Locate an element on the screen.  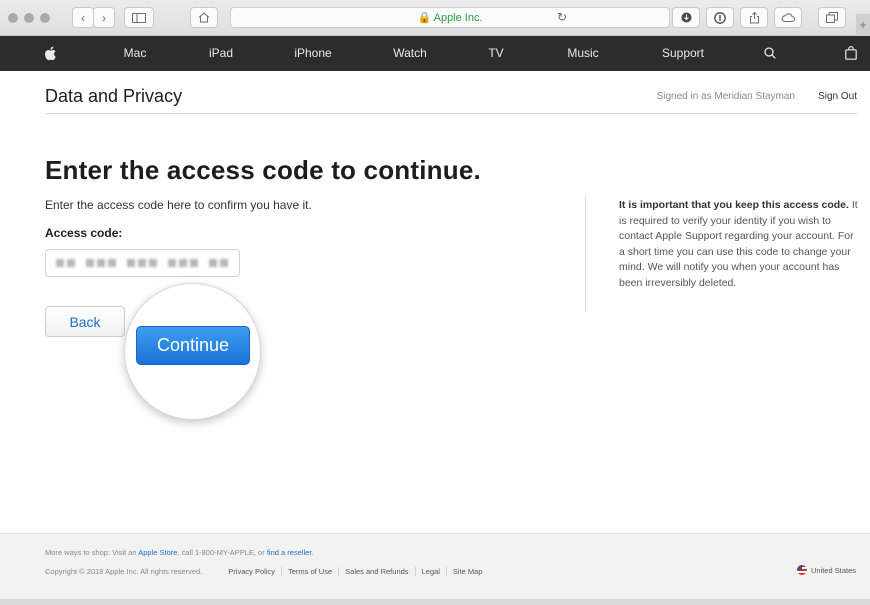
plus-icon: + is located at coordinates (863, 25).